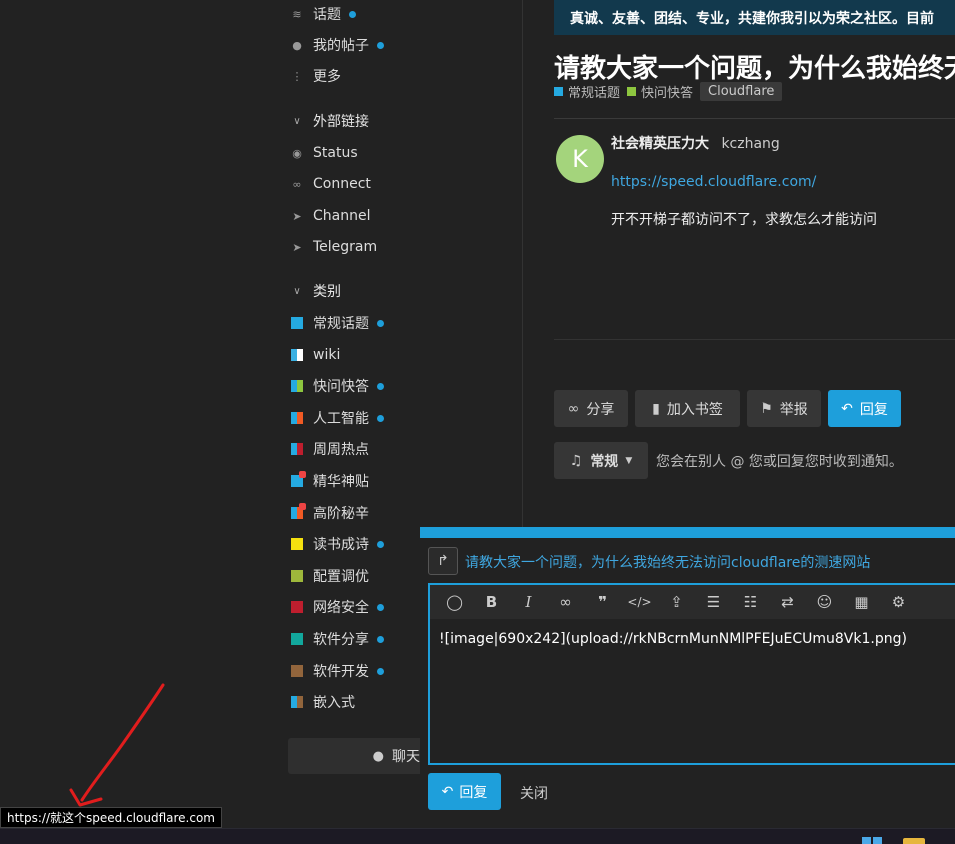 This screenshot has height=844, width=955. Describe the element at coordinates (667, 562) in the screenshot. I see `composer-reply-title: 请教大家一个问题，为什么我始终无法访问cloudflare的测速网站` at that location.